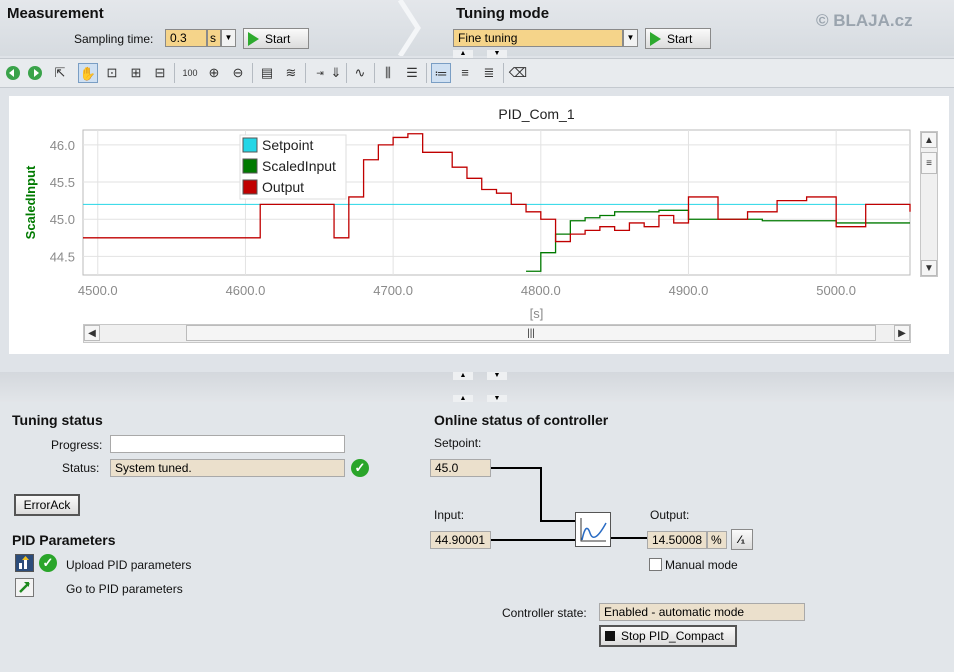 This screenshot has height=672, width=954. I want to click on goto-pid-label: Go to PID parameters, so click(124, 589).